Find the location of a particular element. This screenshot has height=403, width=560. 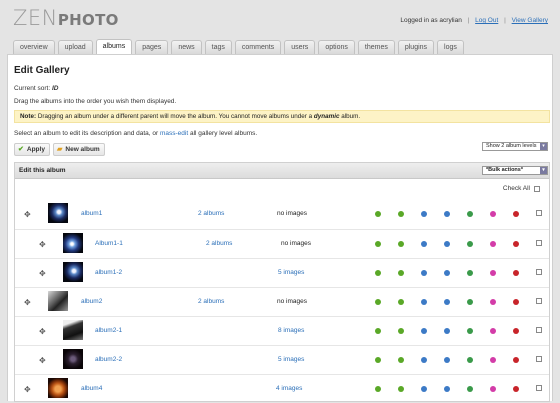

tab-logs: logs is located at coordinates (450, 47).